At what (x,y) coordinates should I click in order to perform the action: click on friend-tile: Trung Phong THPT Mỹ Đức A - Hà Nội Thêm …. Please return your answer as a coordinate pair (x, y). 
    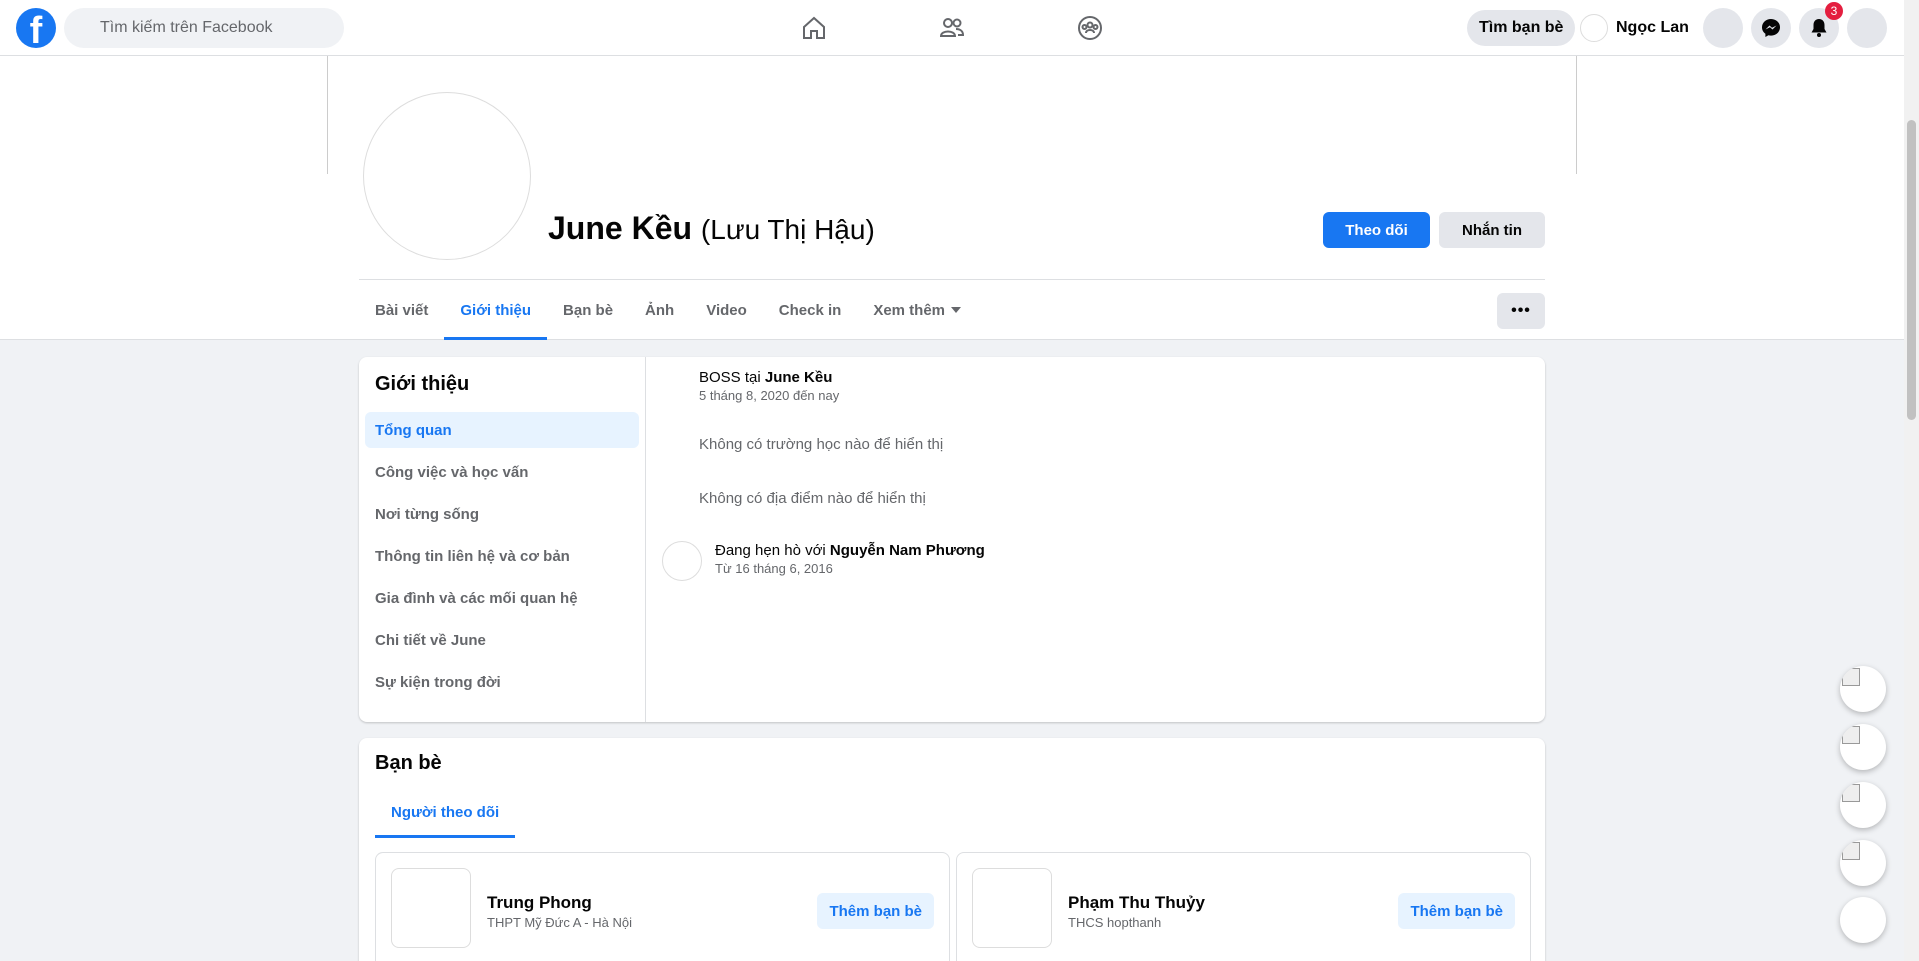
    Looking at the image, I should click on (662, 906).